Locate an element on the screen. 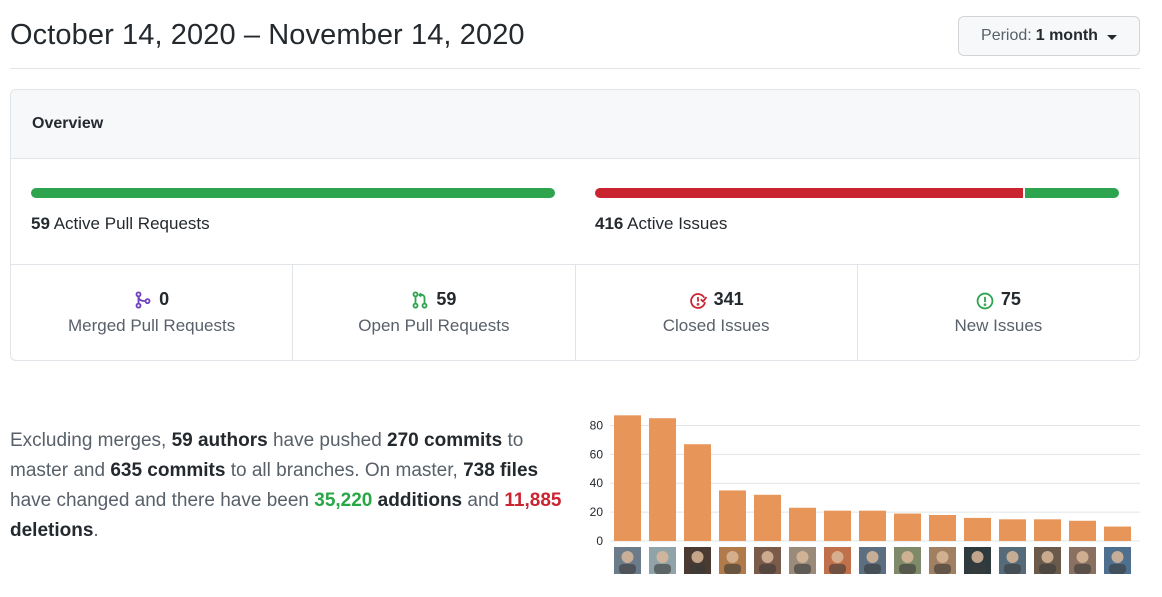 Image resolution: width=1162 pixels, height=597 pixels. y-tick-label: 60 is located at coordinates (597, 454).